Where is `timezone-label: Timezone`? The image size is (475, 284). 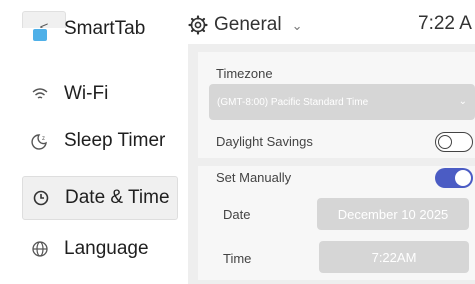 timezone-label: Timezone is located at coordinates (244, 73).